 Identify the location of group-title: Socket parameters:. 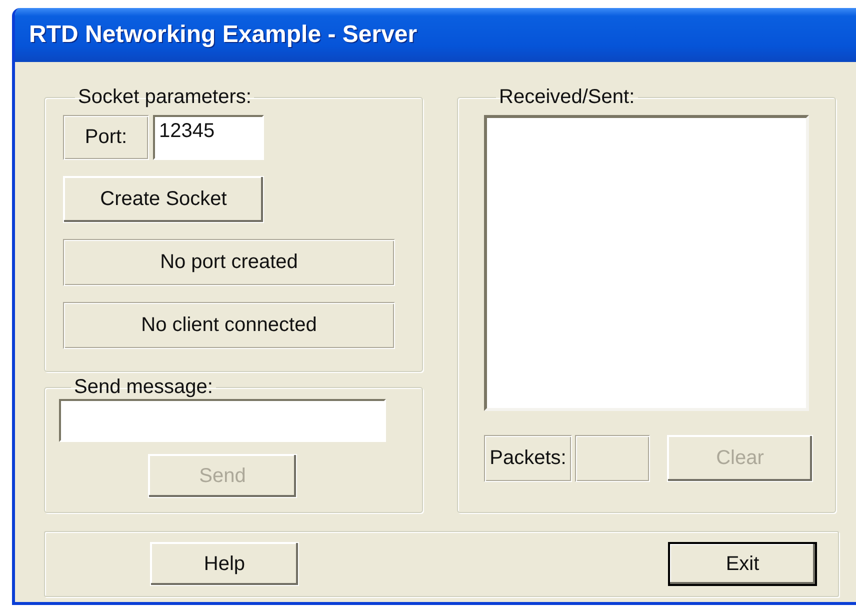
(164, 97).